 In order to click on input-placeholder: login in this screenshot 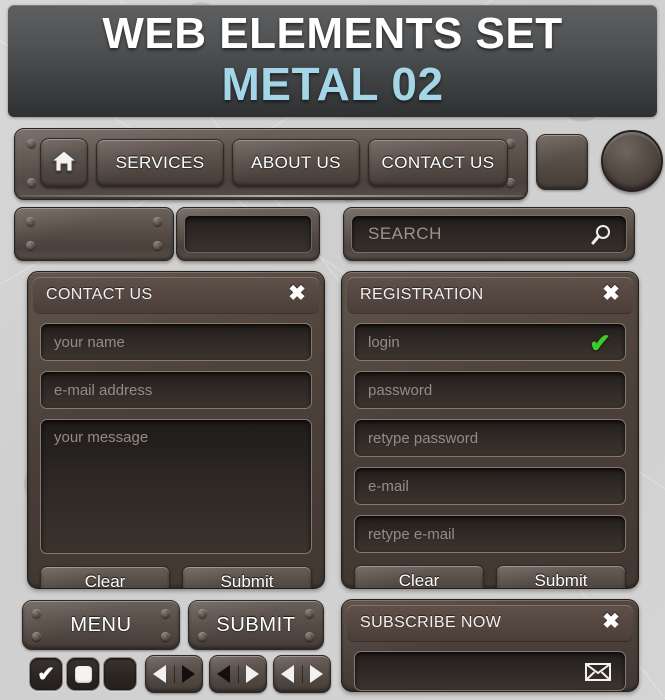, I will do `click(384, 342)`.